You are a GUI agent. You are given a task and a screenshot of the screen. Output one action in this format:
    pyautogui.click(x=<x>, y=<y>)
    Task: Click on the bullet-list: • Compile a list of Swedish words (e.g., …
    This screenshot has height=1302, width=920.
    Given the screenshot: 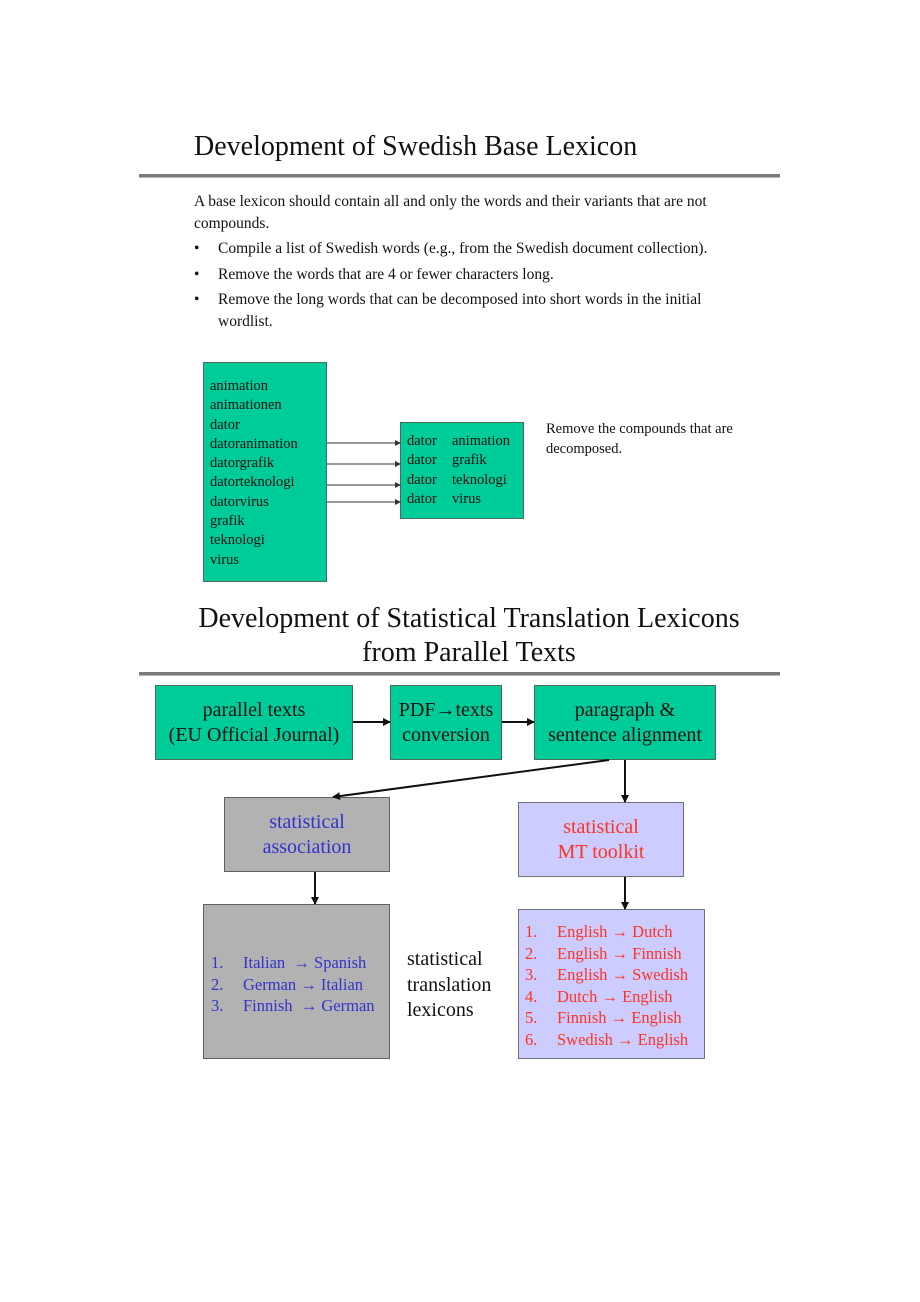 What is the action you would take?
    pyautogui.click(x=474, y=287)
    